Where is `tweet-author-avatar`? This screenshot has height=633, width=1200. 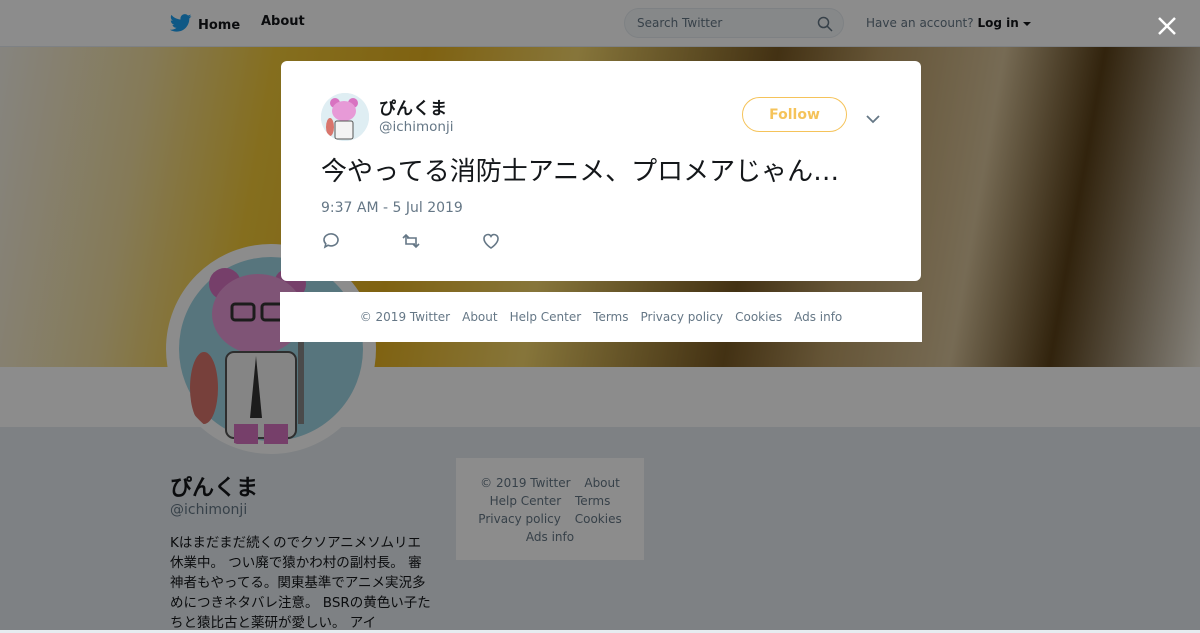 tweet-author-avatar is located at coordinates (345, 117).